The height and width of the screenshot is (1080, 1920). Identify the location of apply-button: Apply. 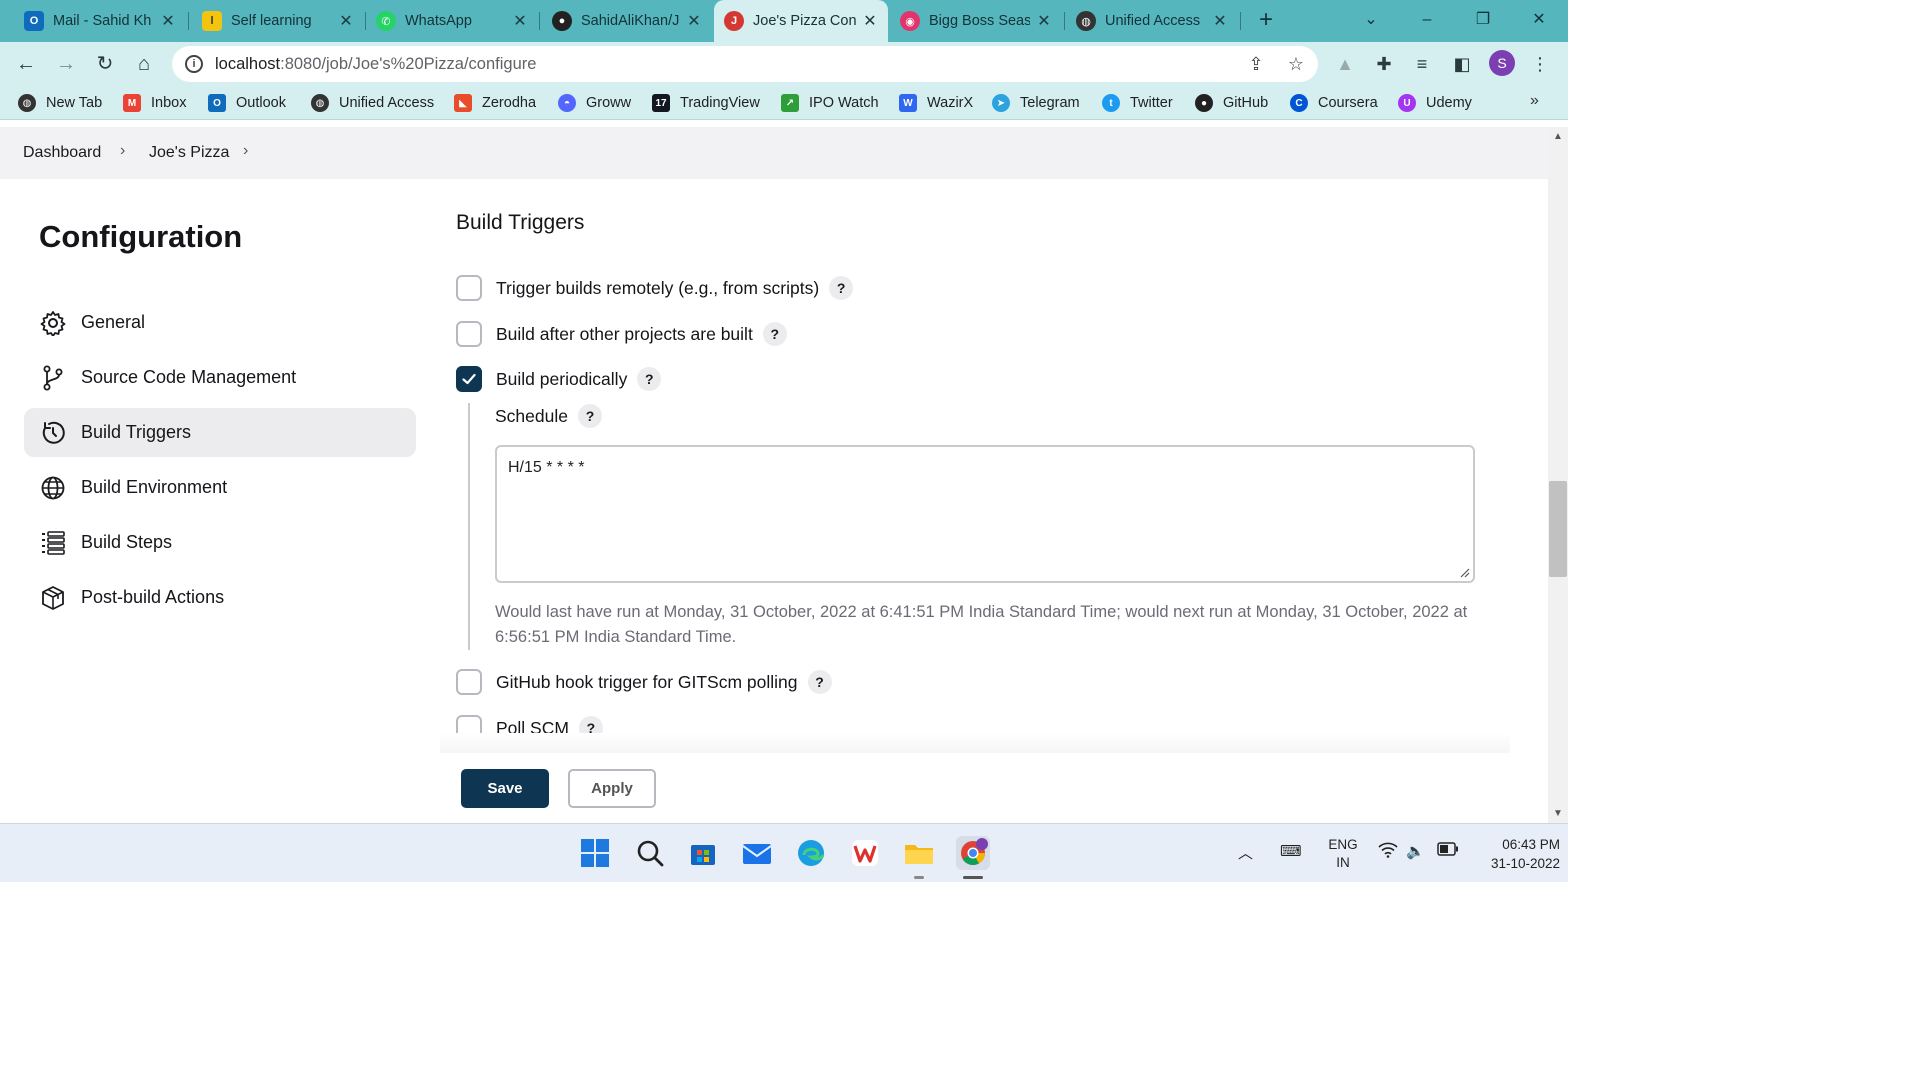
(612, 788).